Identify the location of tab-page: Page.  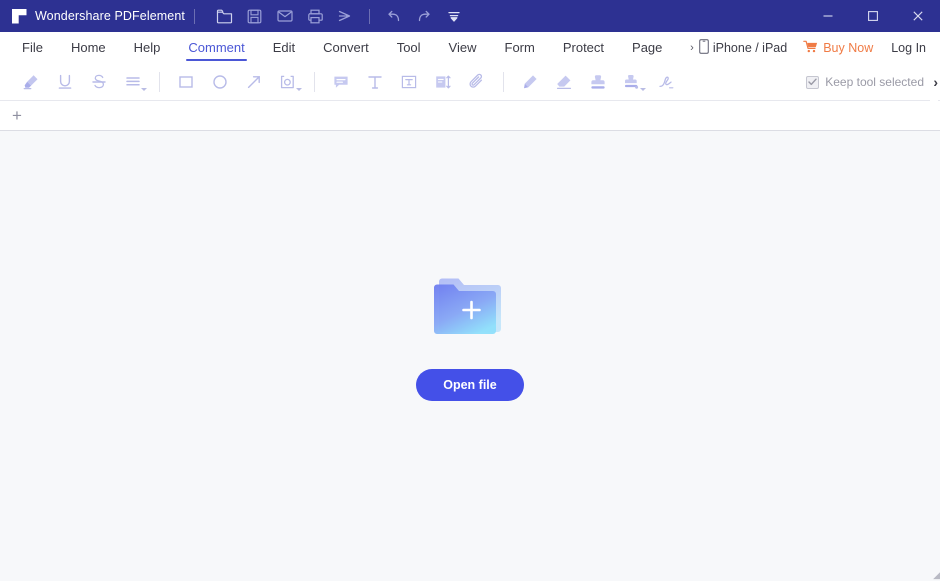
(647, 47).